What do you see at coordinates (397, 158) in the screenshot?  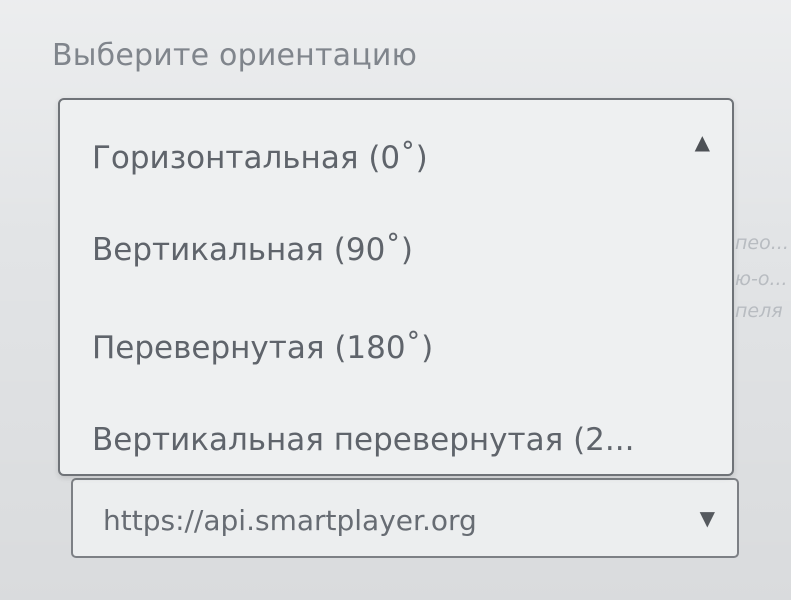 I see `orientation-option-horizontal: Горизонтальная (0˚)` at bounding box center [397, 158].